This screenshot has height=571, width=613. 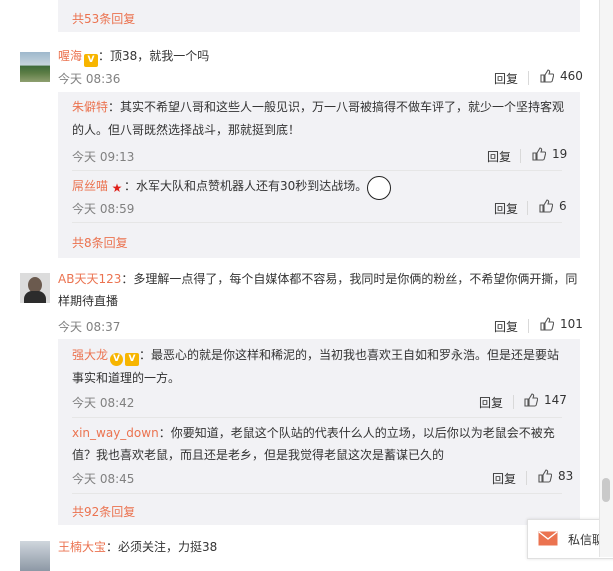 I want to click on more-replies-link: 共8条回复, so click(x=100, y=242).